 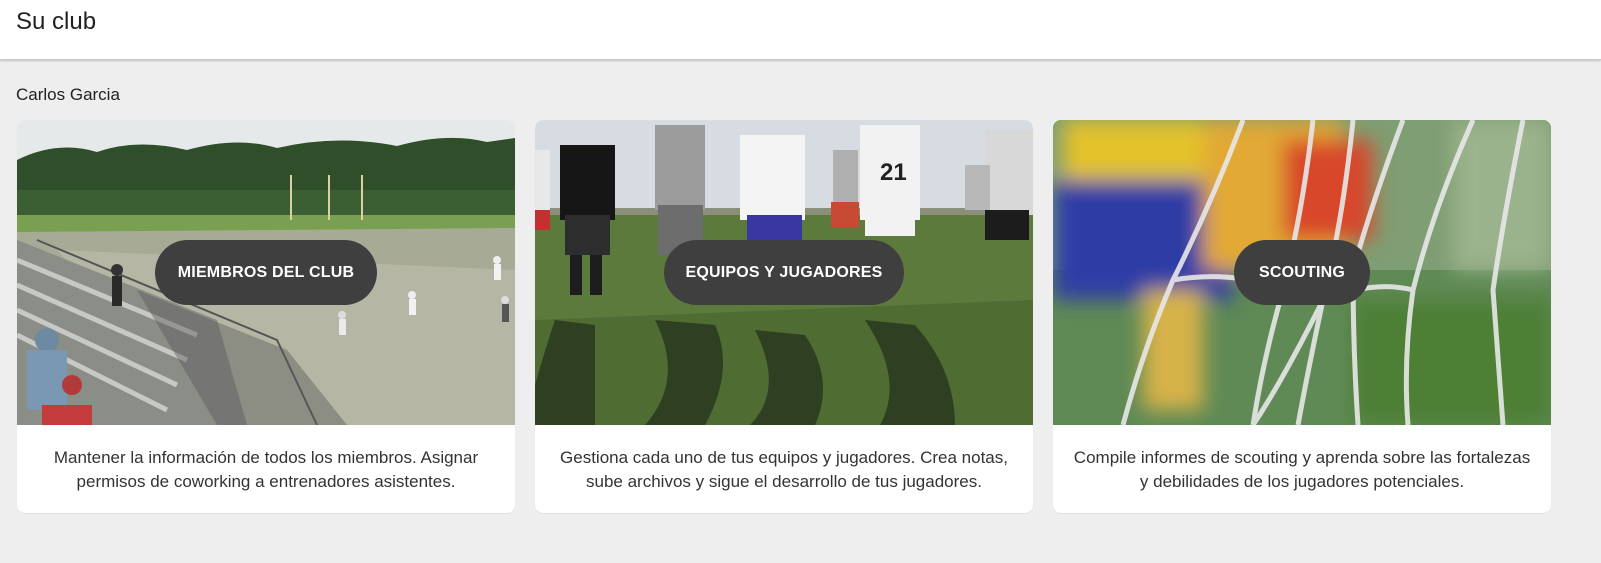 What do you see at coordinates (800, 30) in the screenshot?
I see `header-bar: Su club` at bounding box center [800, 30].